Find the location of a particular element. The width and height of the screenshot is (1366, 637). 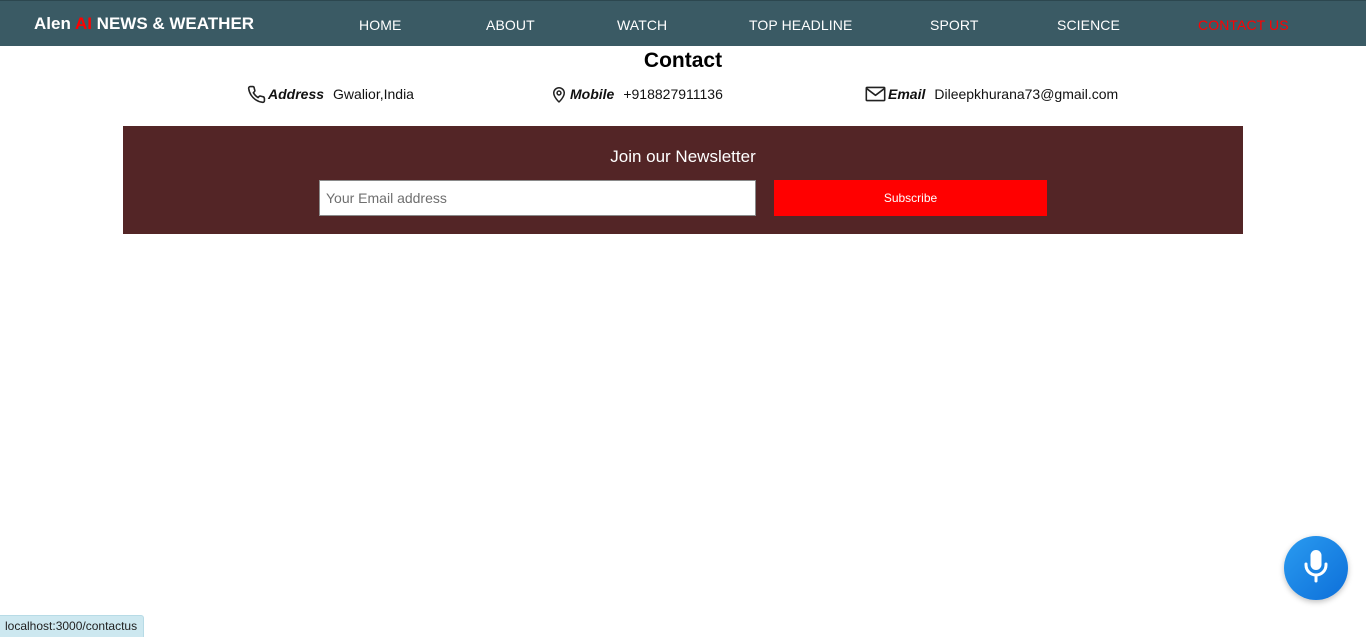

mail-icon is located at coordinates (875, 94).